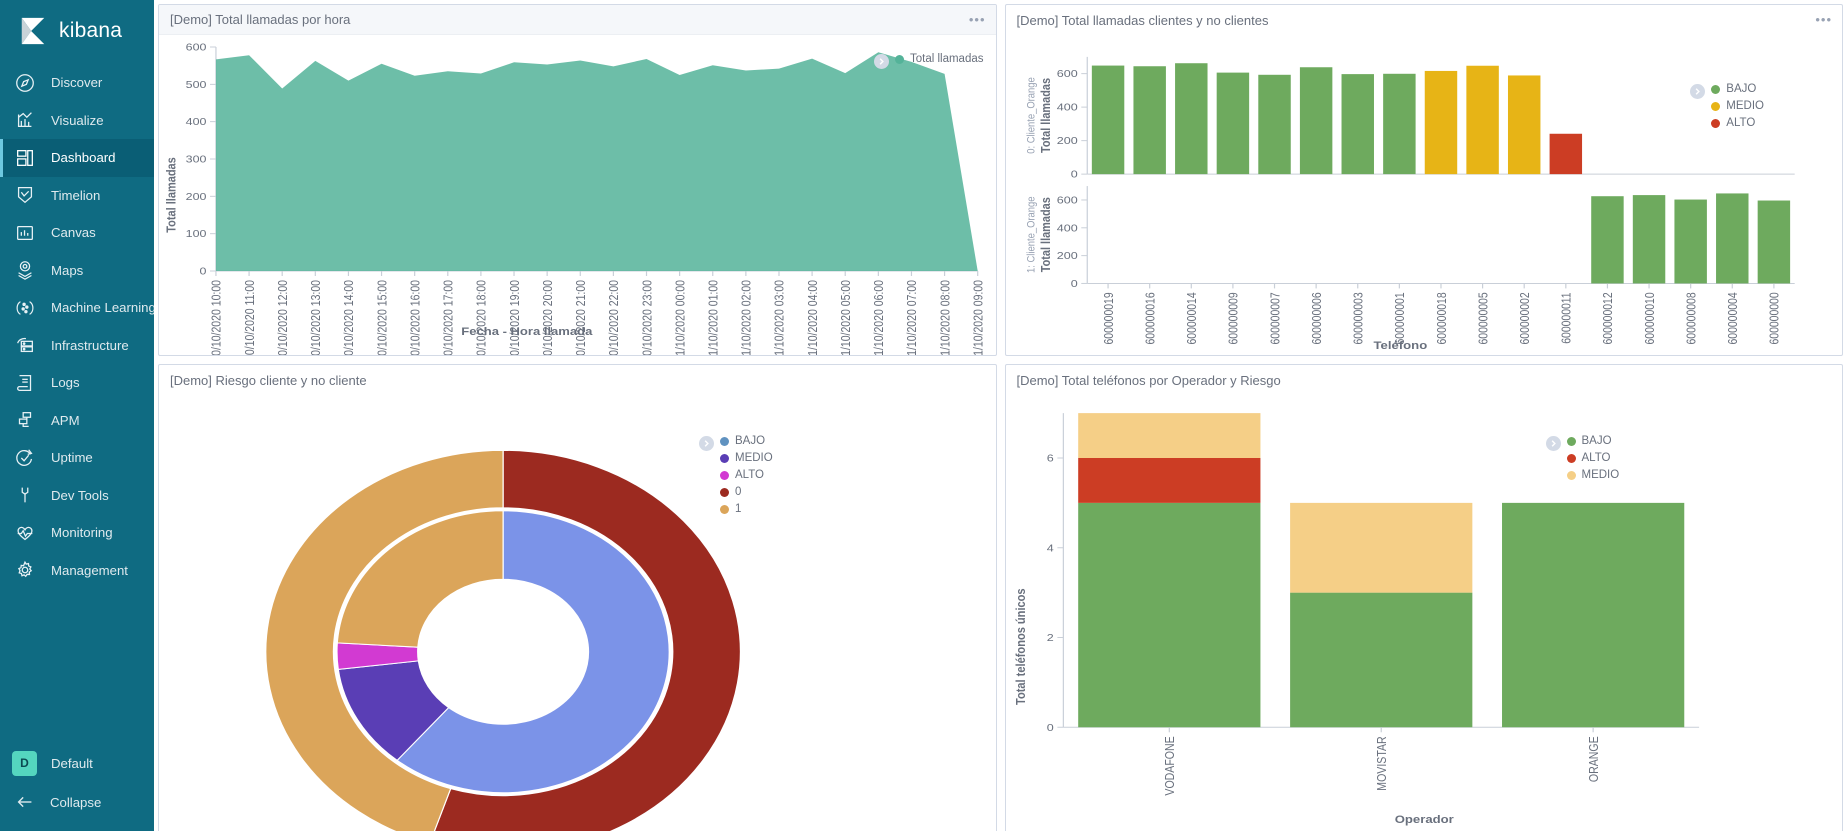  I want to click on x-tick-label: 11/10/2020 05:00, so click(846, 317).